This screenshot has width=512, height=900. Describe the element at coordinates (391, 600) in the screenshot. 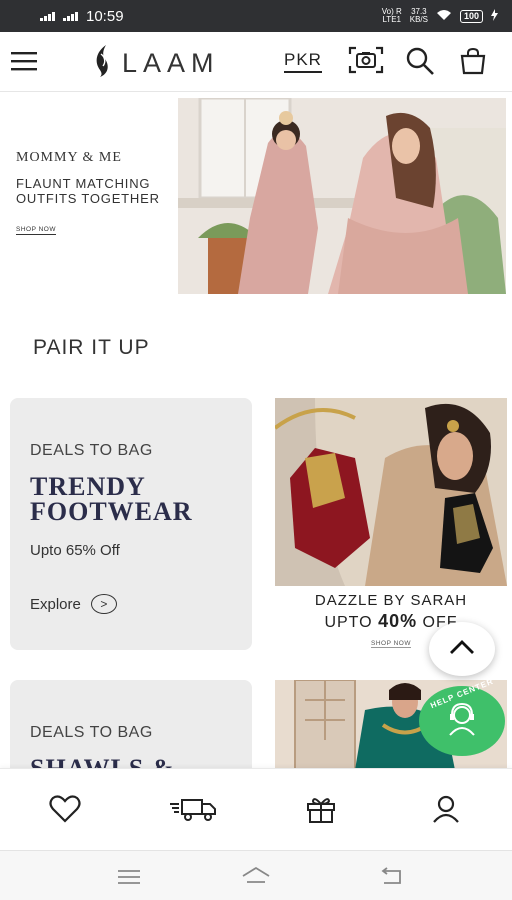

I see `promo-brand: DAZZLE BY SARAH` at that location.